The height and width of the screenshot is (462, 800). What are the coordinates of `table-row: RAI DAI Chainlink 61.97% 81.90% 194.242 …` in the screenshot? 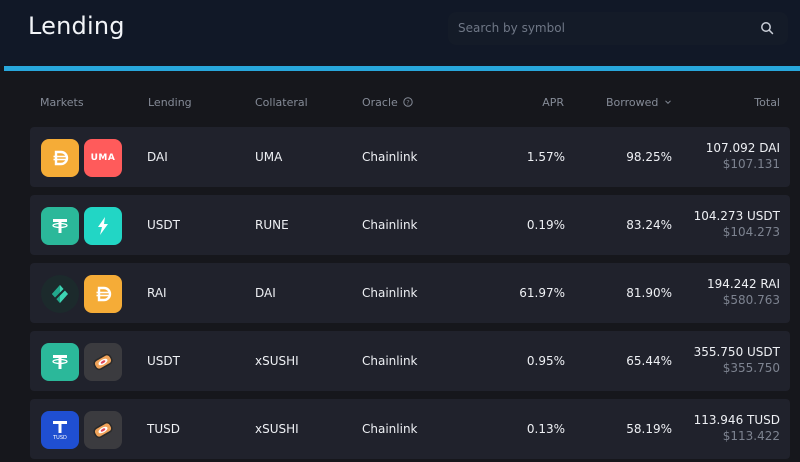 It's located at (410, 293).